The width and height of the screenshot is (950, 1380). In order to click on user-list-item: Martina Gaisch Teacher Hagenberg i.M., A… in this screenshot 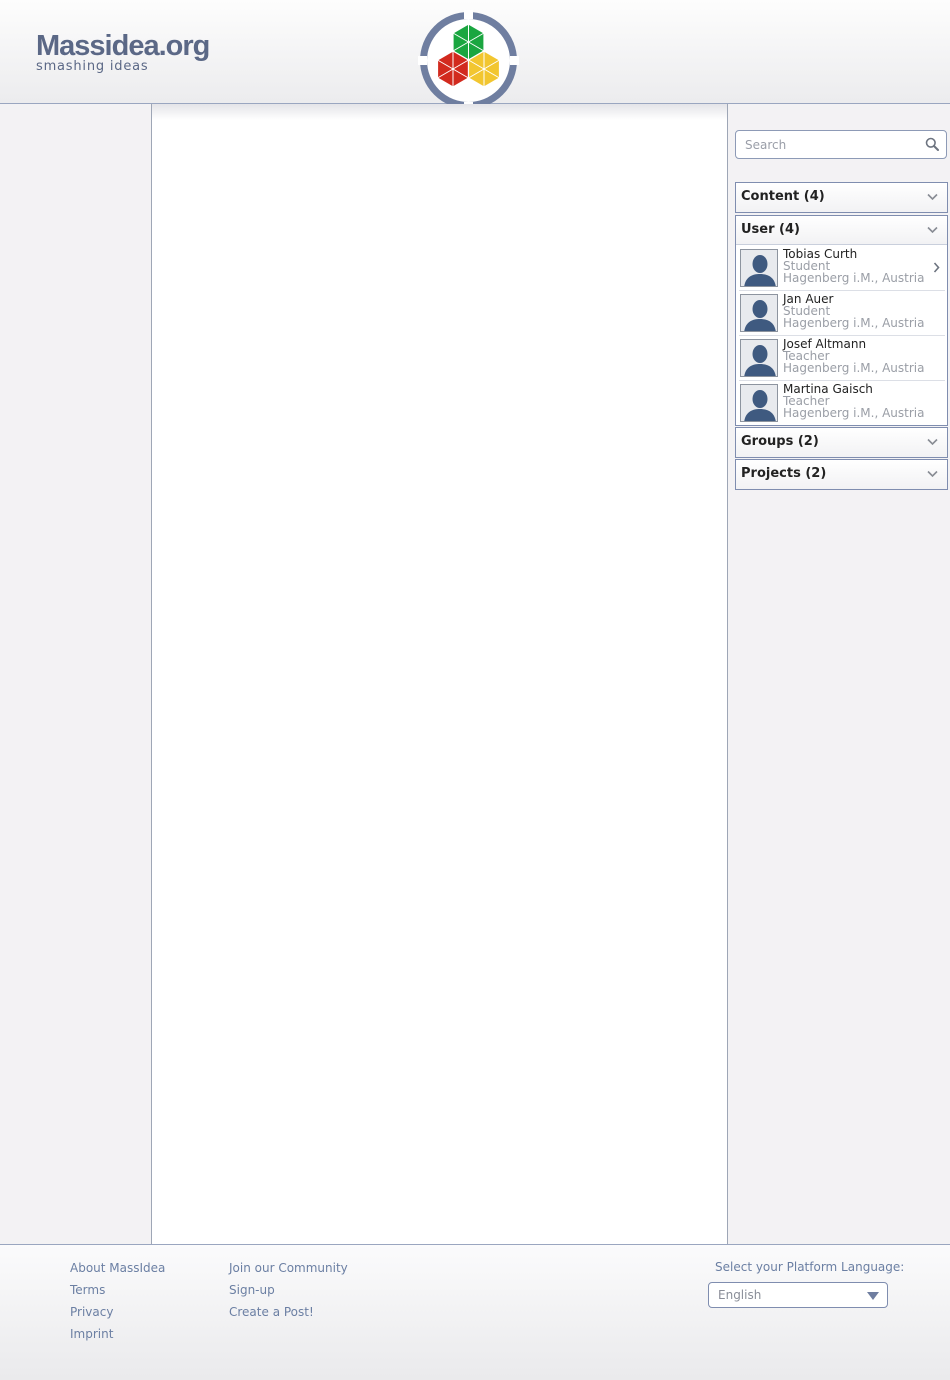, I will do `click(842, 402)`.